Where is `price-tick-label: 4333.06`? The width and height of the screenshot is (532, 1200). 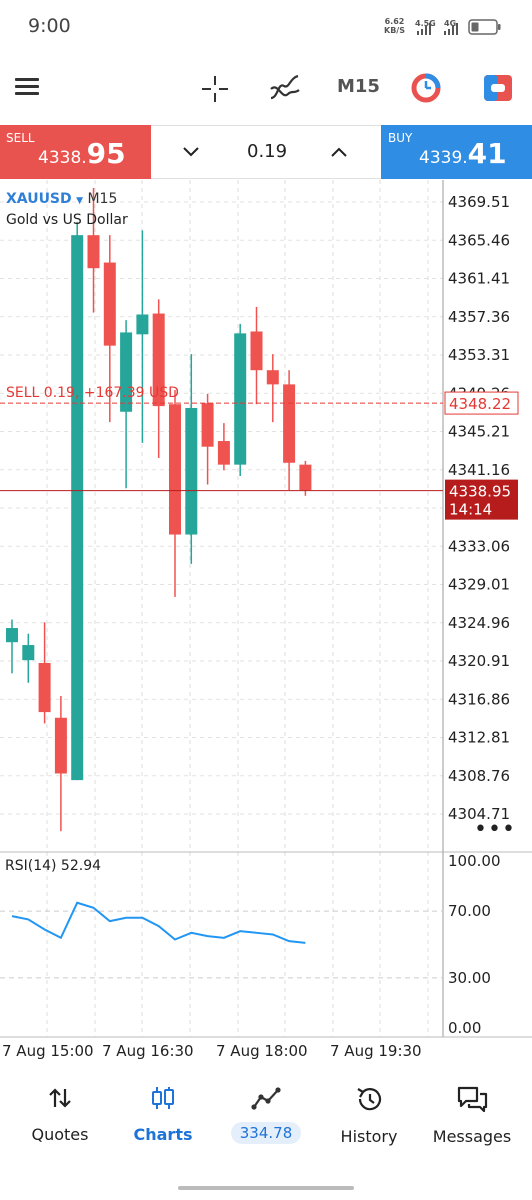
price-tick-label: 4333.06 is located at coordinates (479, 546).